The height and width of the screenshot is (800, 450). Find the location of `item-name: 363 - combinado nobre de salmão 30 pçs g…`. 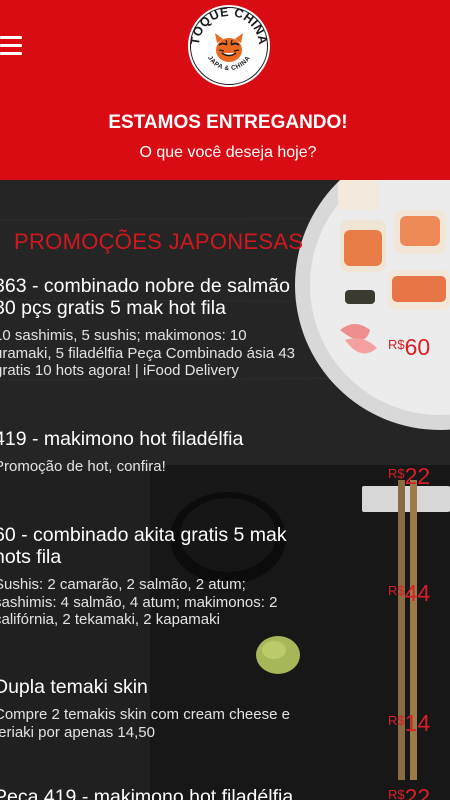

item-name: 363 - combinado nobre de salmão 30 pçs g… is located at coordinates (145, 297).